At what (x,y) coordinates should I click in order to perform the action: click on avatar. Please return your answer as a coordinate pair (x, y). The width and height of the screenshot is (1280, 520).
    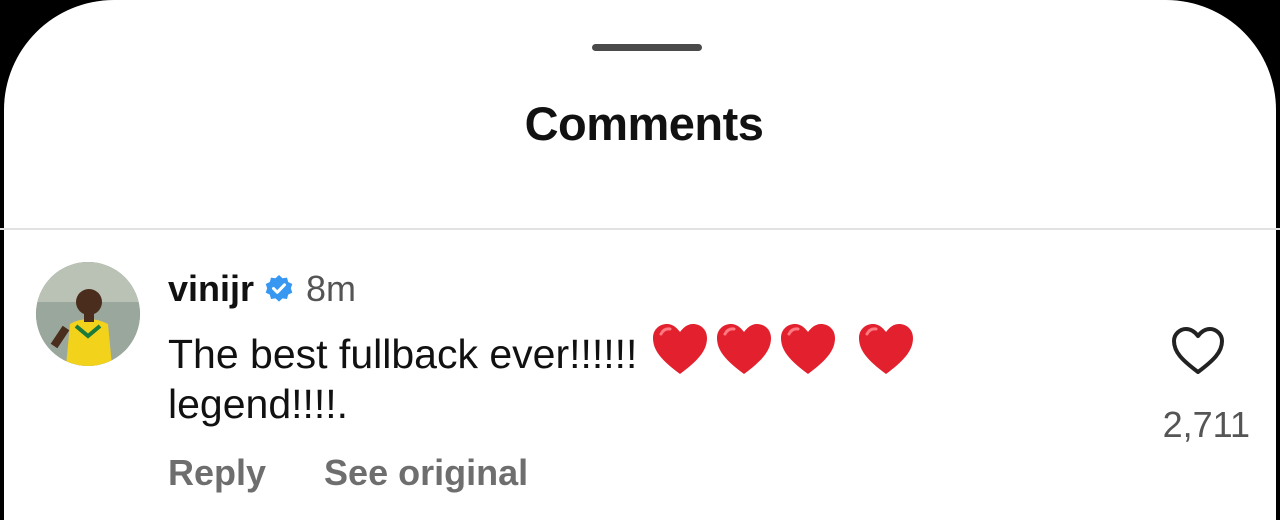
    Looking at the image, I should click on (88, 314).